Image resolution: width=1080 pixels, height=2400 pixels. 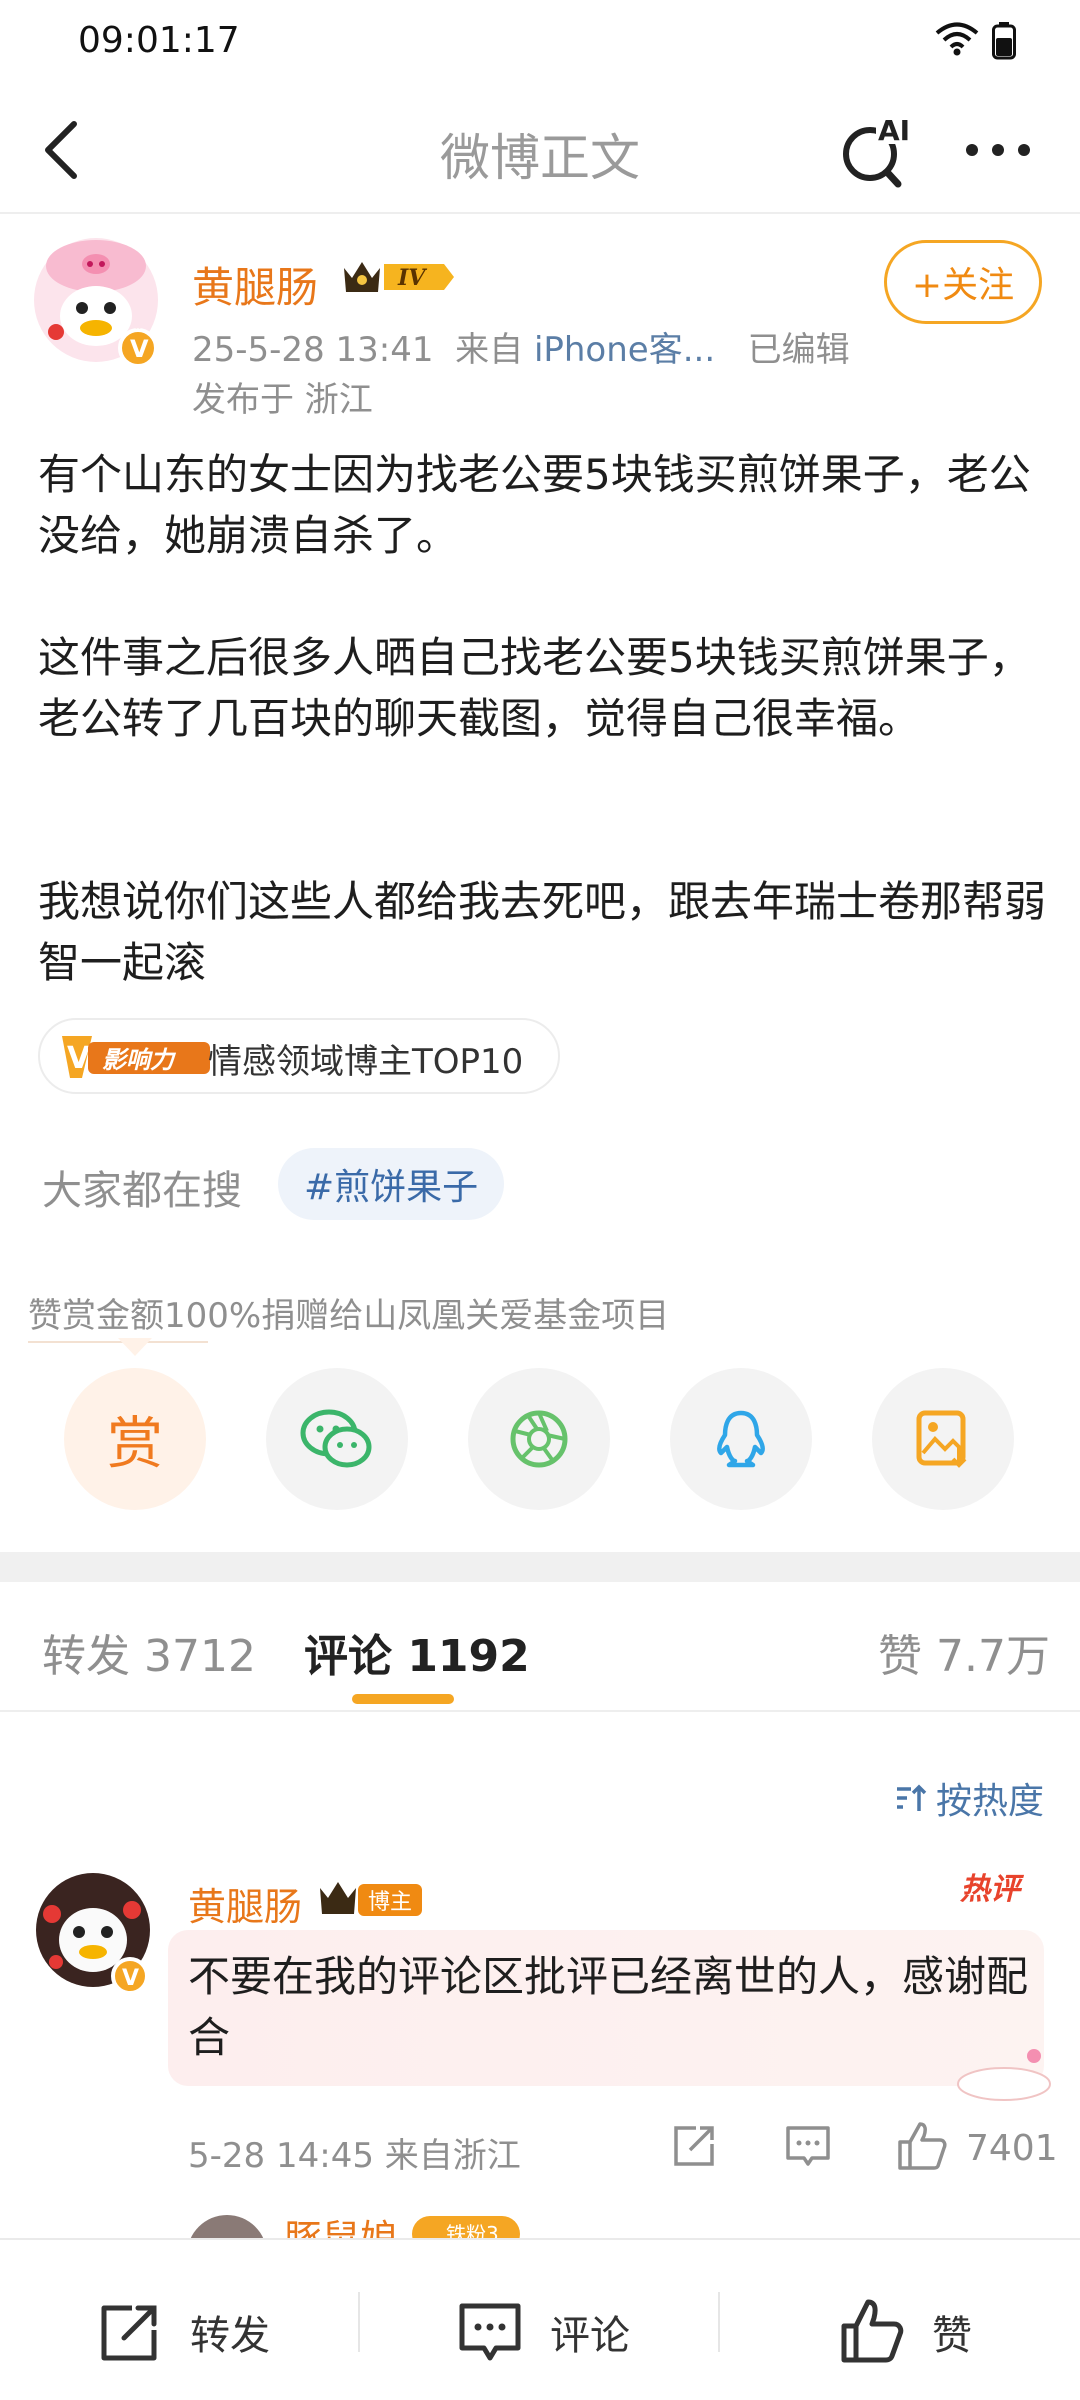 What do you see at coordinates (990, 1889) in the screenshot?
I see `hot-comment-label: 热评` at bounding box center [990, 1889].